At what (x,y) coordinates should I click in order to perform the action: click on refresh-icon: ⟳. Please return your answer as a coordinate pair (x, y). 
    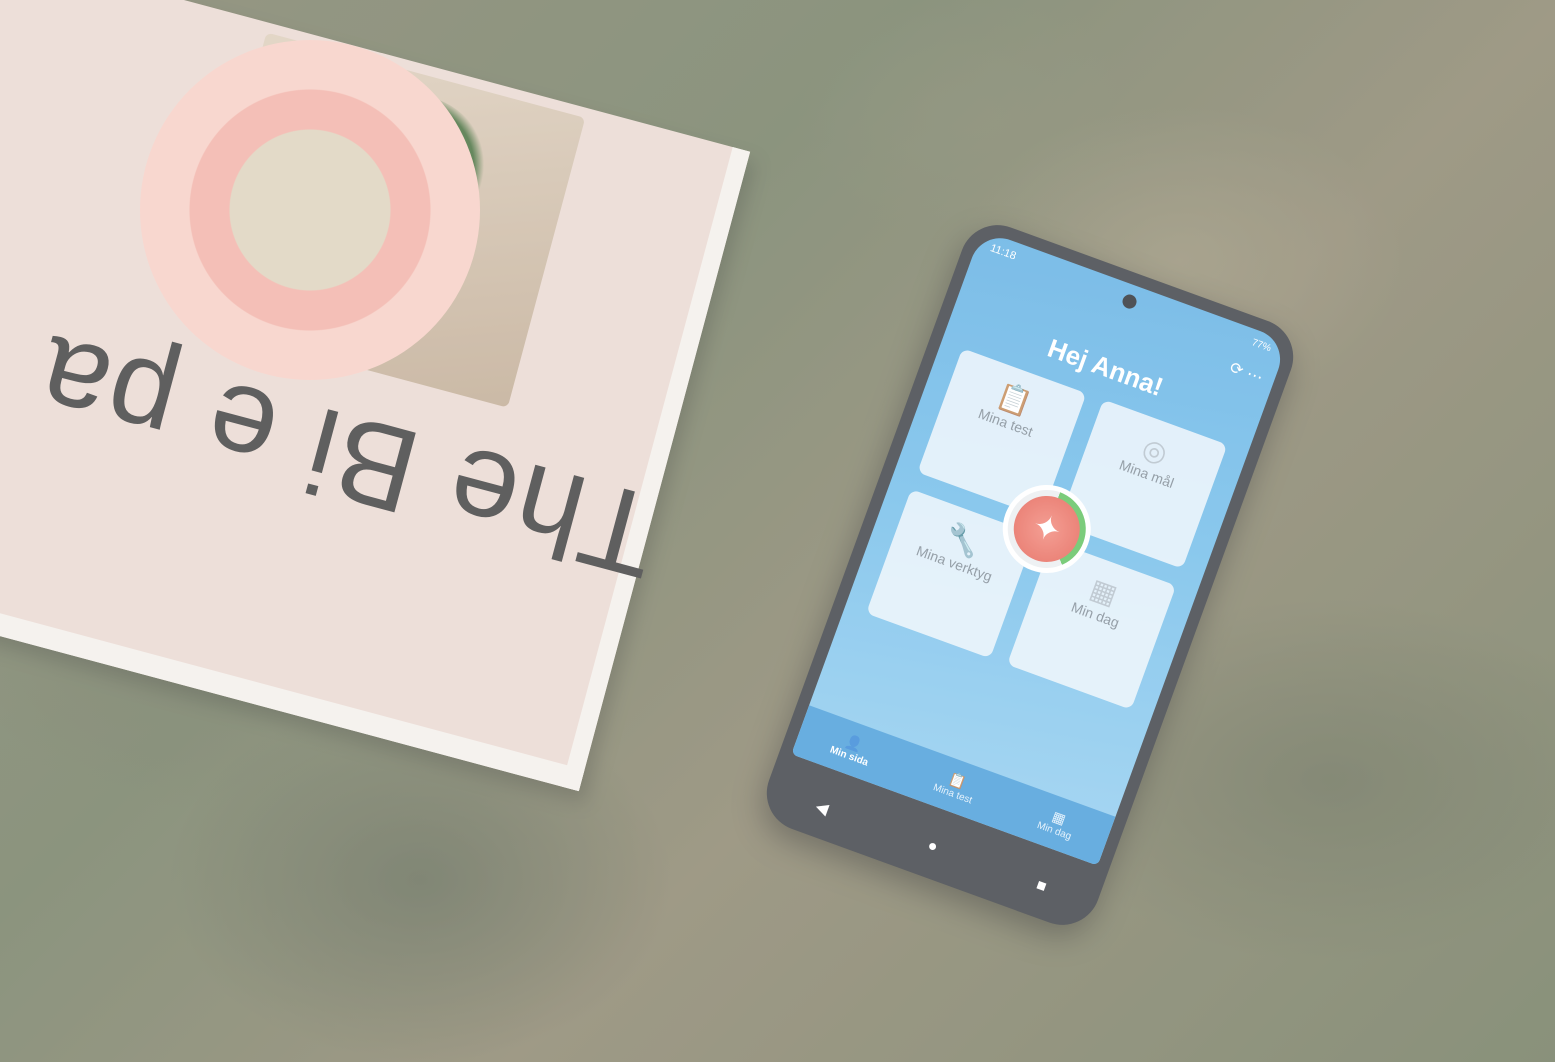
    Looking at the image, I should click on (1236, 369).